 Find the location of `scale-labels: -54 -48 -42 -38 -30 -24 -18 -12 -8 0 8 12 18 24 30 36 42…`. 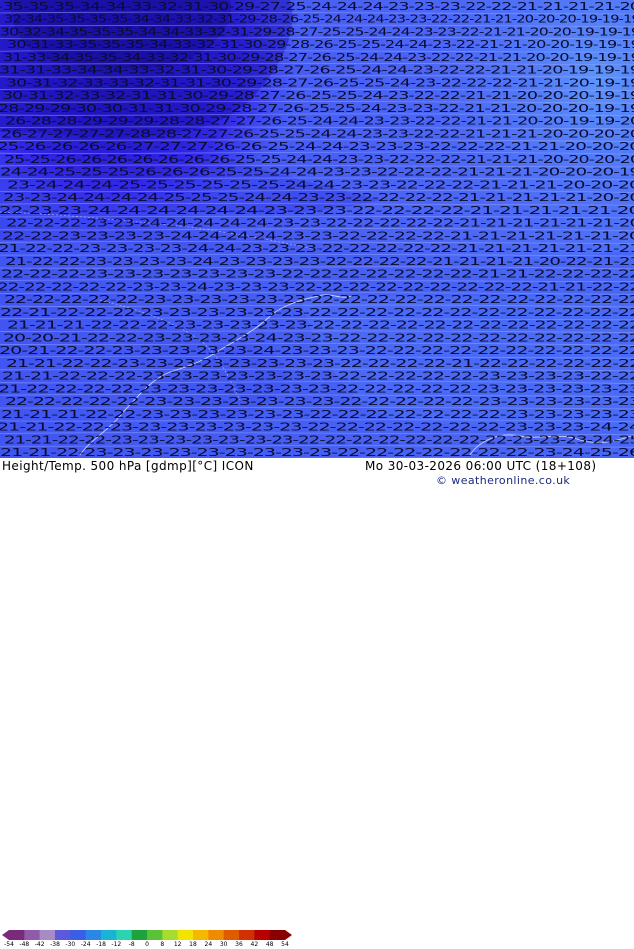

scale-labels: -54 -48 -42 -38 -30 -24 -18 -12 -8 0 8 12 18 24 30 36 42… is located at coordinates (150, 945).